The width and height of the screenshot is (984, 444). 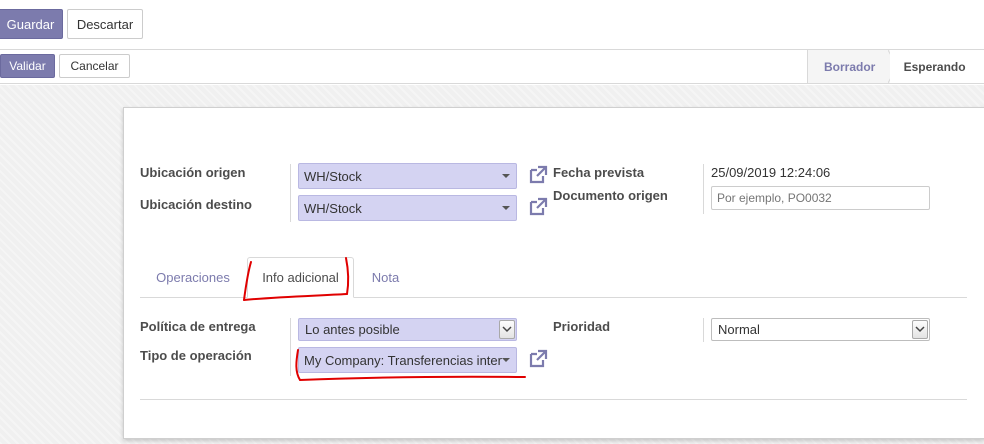 I want to click on source-location-value: WH/Stock, so click(x=333, y=176).